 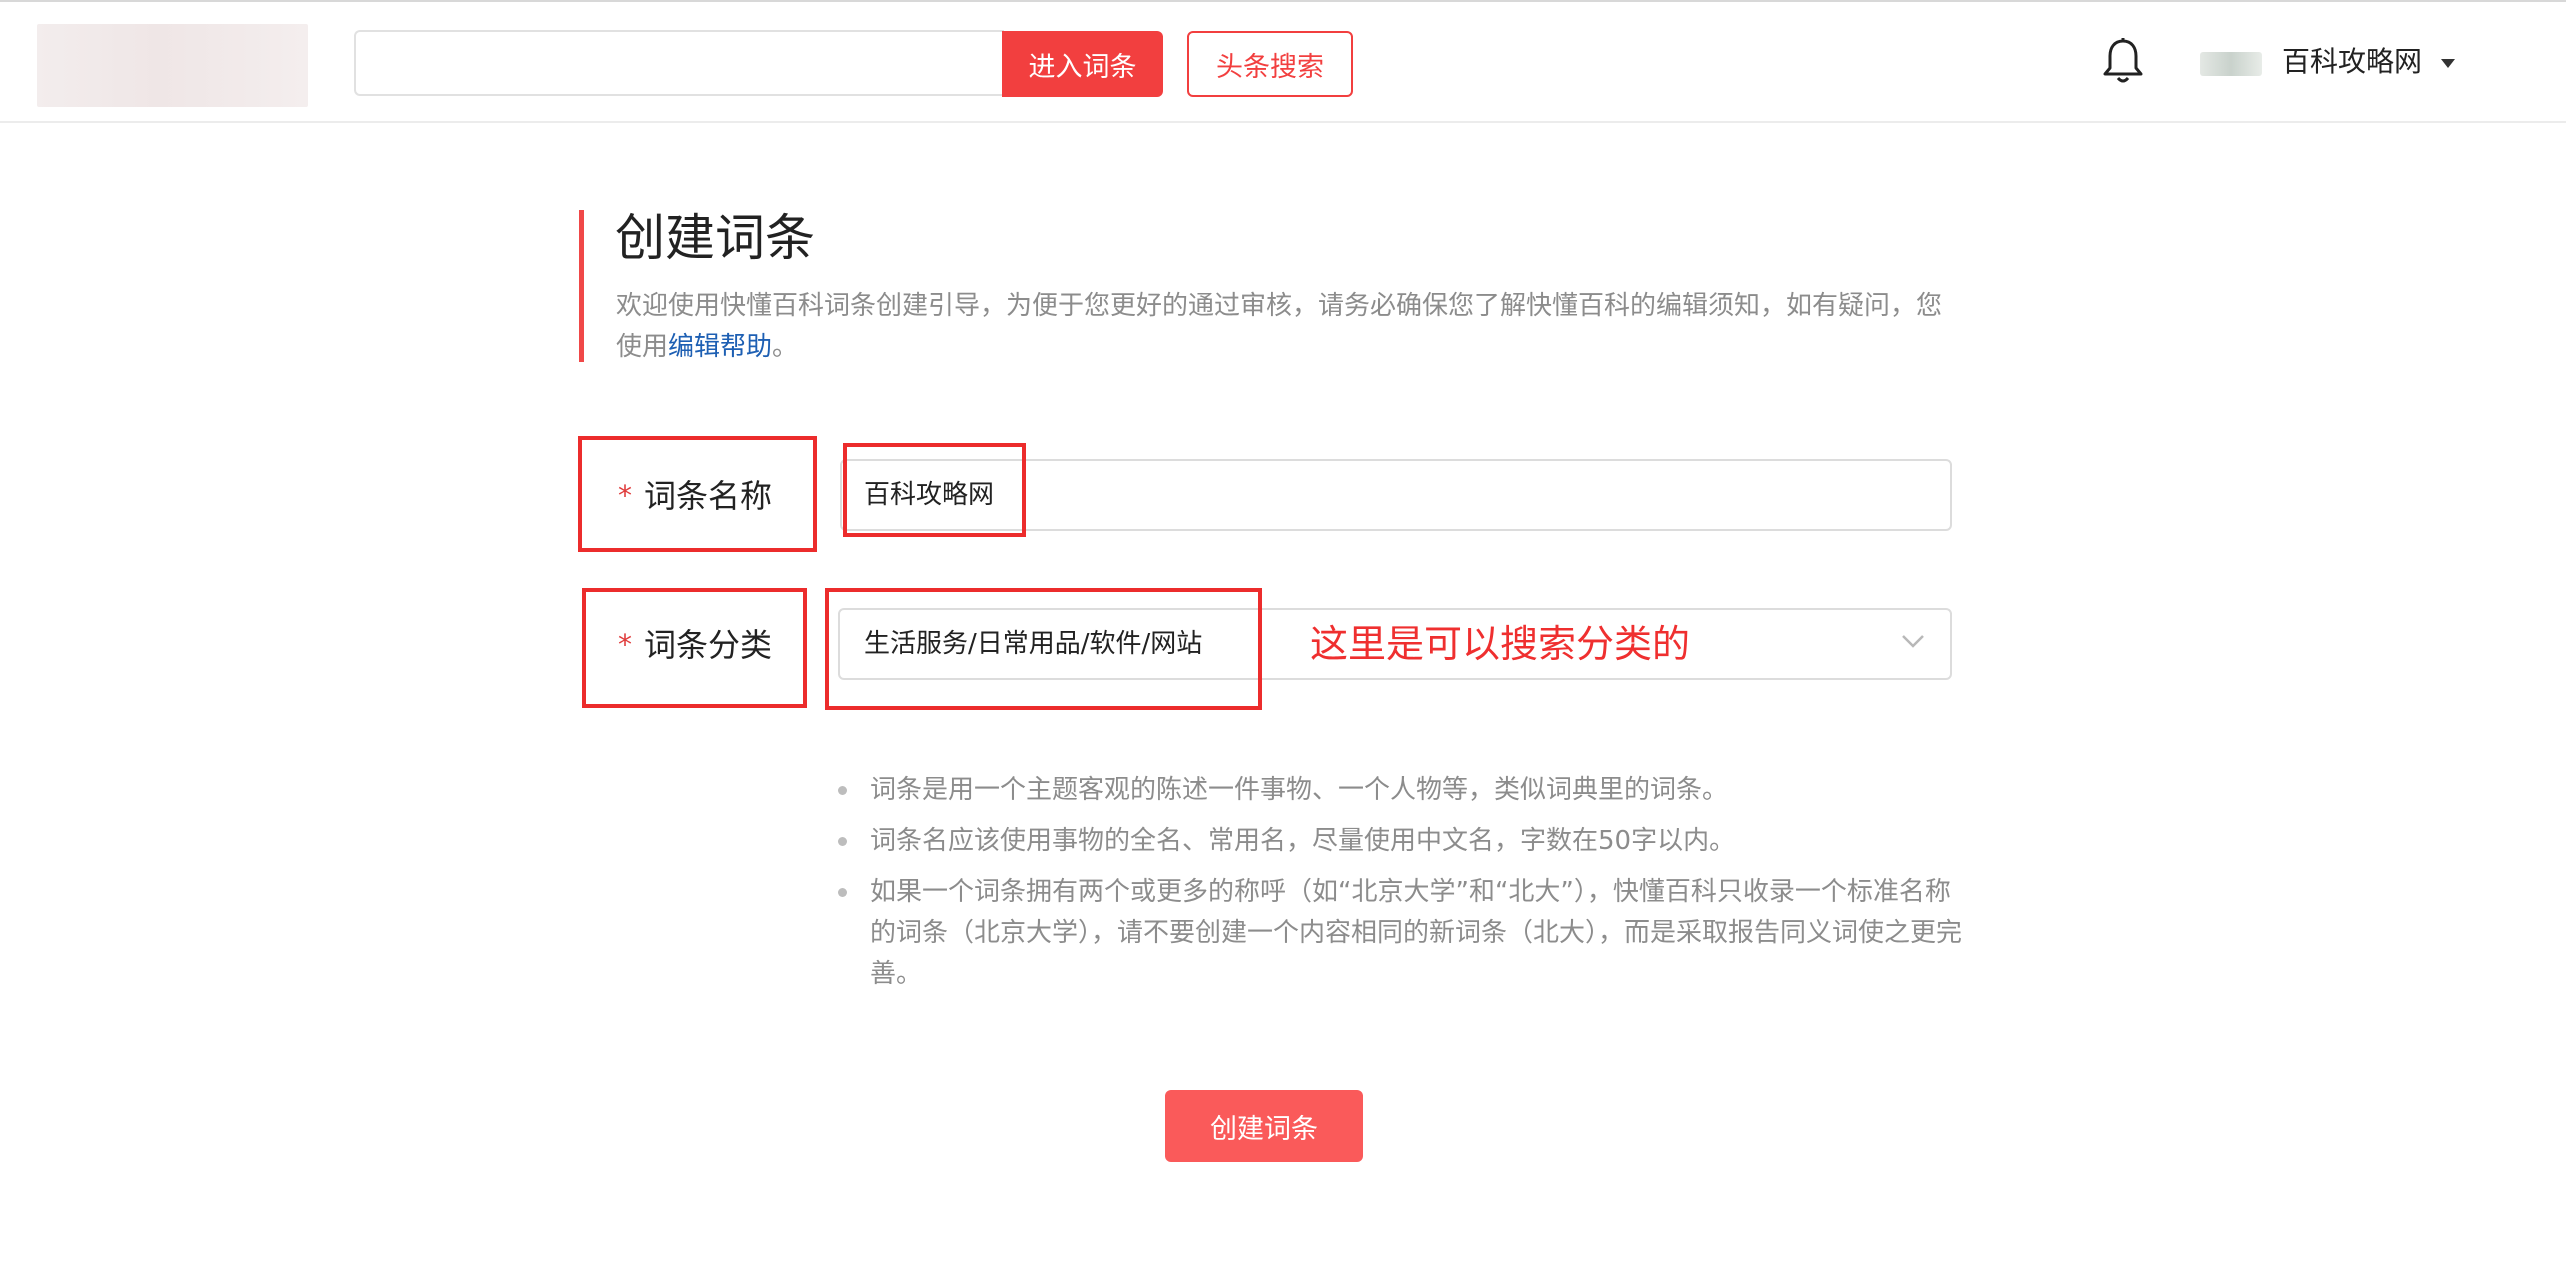 I want to click on bell-icon, so click(x=2123, y=61).